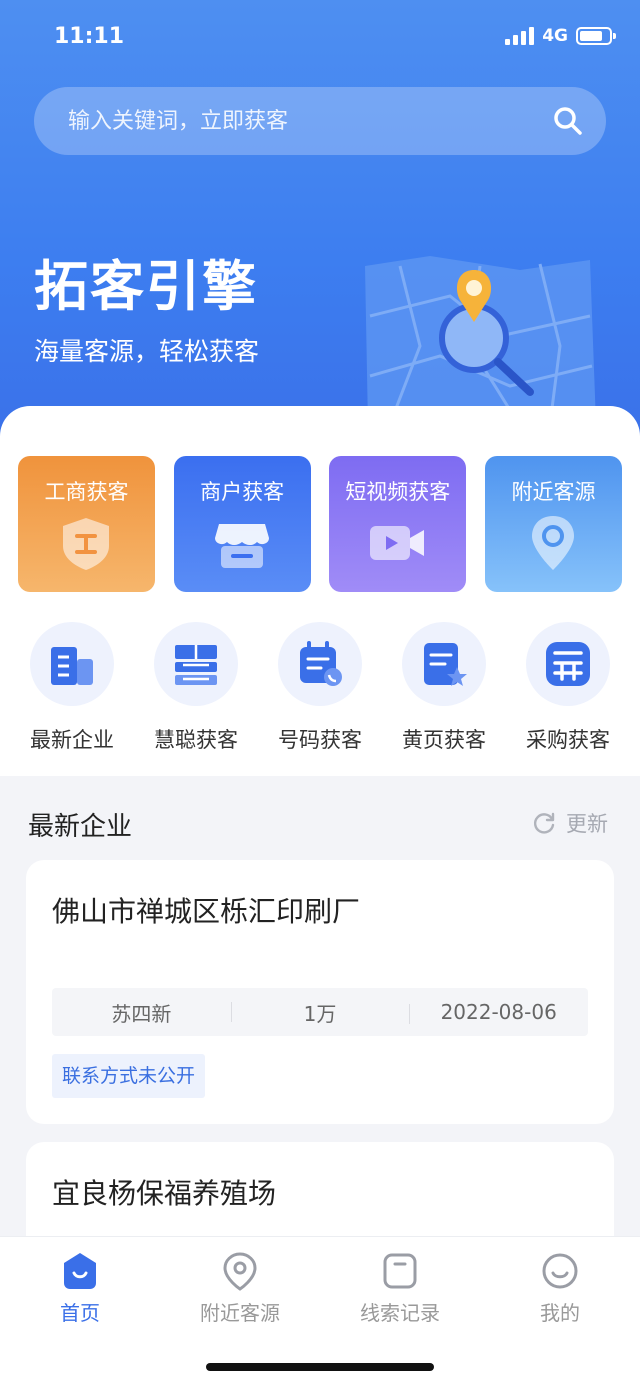 The width and height of the screenshot is (640, 1386). What do you see at coordinates (552, 543) in the screenshot?
I see `location-pin-icon` at bounding box center [552, 543].